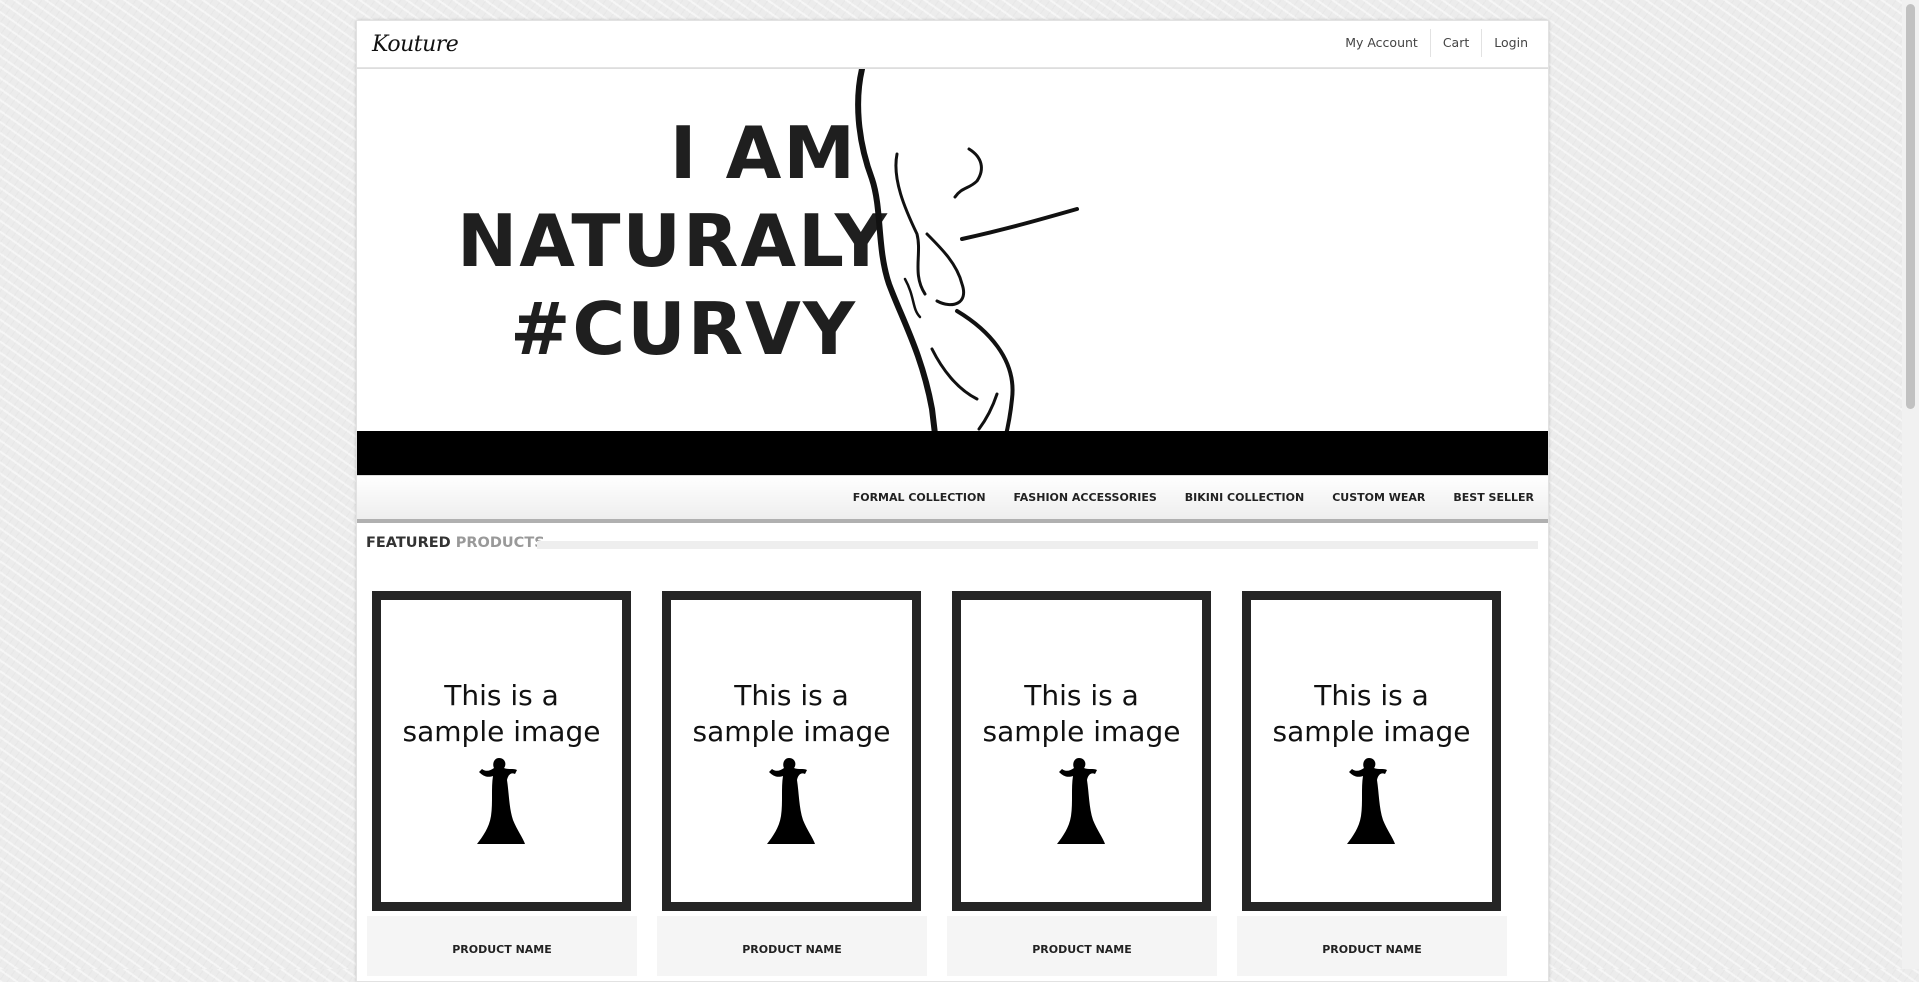 This screenshot has height=982, width=1919. I want to click on section-title-part-1: FEATURED, so click(408, 543).